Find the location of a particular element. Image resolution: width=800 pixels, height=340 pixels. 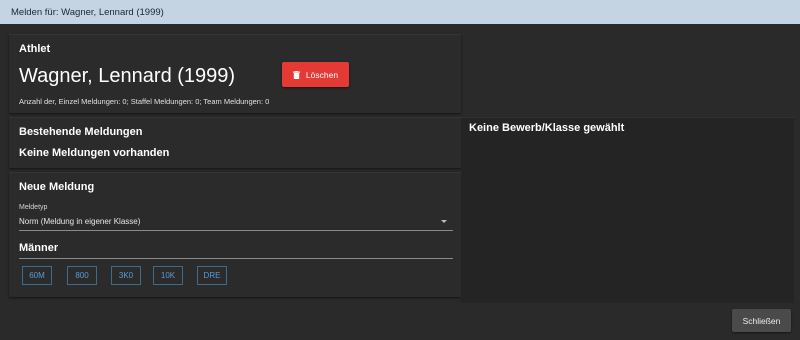

delete-button-label: Löschen is located at coordinates (322, 74).